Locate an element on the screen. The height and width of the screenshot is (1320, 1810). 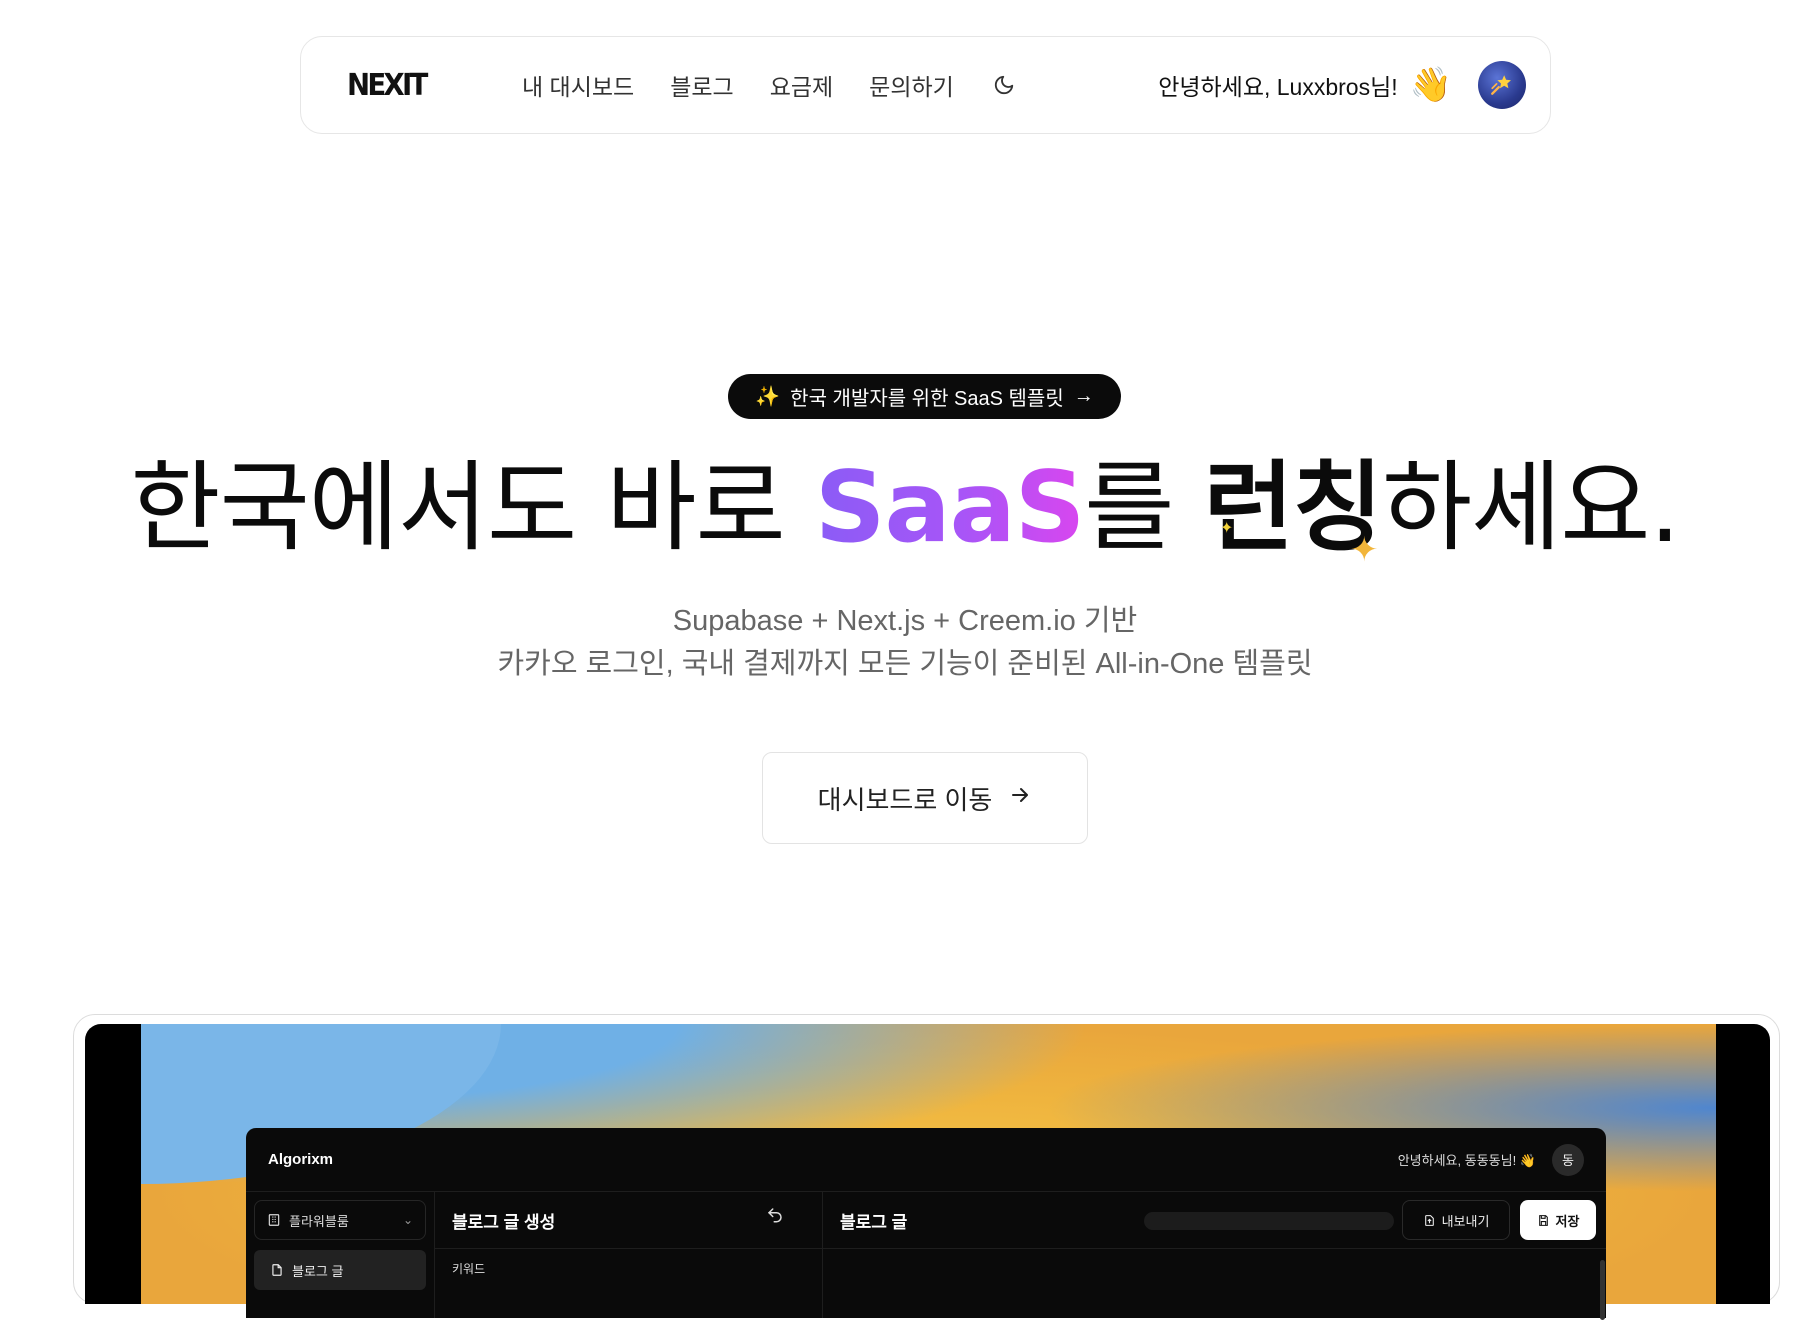
nav-links: 내 대시보드 블로그 요금제 문의하기 is located at coordinates (770, 85).